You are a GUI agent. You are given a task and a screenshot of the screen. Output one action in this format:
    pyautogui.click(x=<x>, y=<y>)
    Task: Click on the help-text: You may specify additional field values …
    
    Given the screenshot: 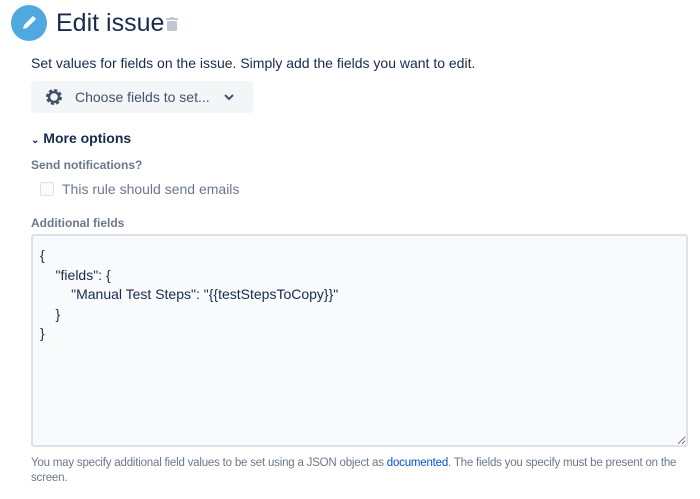 What is the action you would take?
    pyautogui.click(x=361, y=471)
    